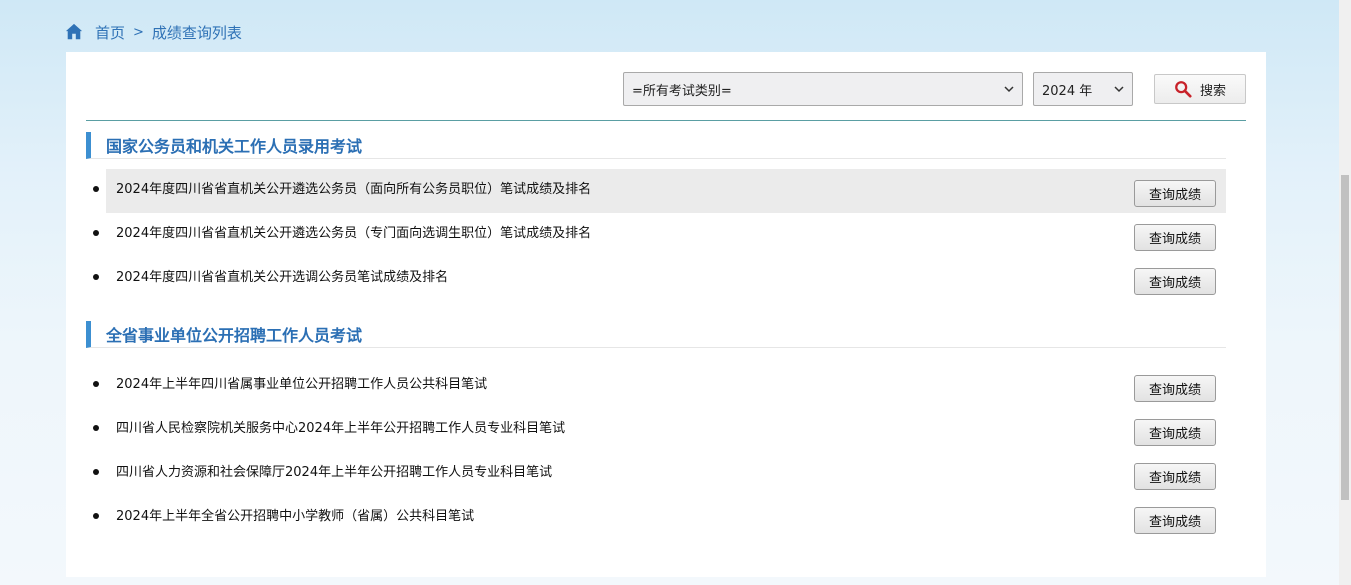 The height and width of the screenshot is (585, 1351). I want to click on scrollbar, so click(1345, 292).